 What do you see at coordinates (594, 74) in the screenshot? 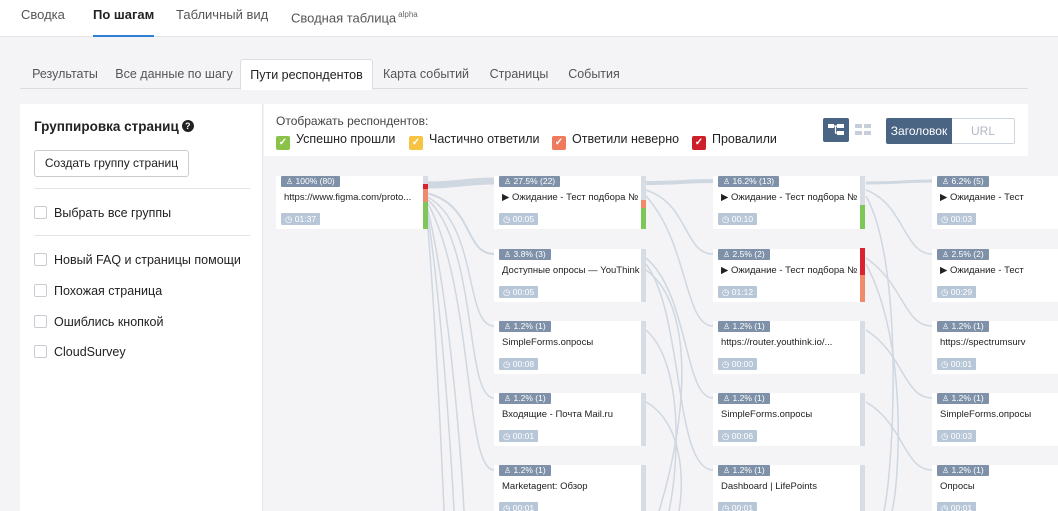
I see `subtab-events: События` at bounding box center [594, 74].